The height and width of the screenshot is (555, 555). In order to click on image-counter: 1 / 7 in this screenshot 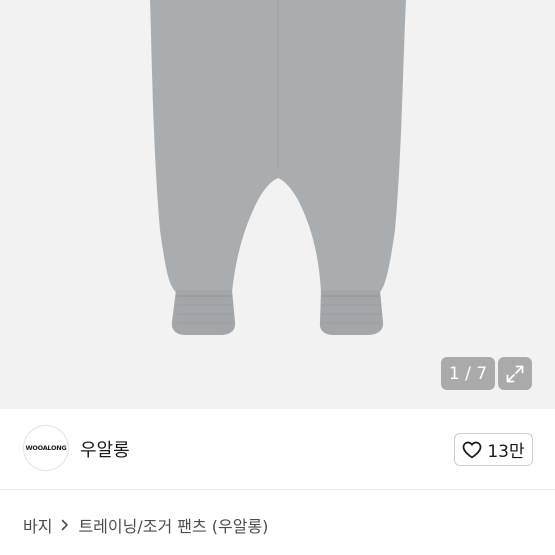, I will do `click(468, 373)`.